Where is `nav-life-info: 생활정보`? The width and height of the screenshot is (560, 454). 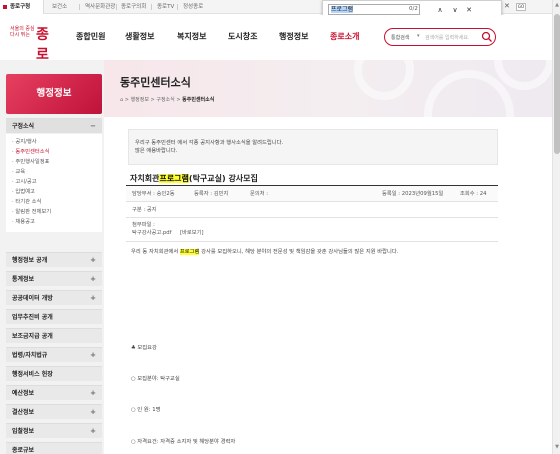
nav-life-info: 생활정보 is located at coordinates (139, 36).